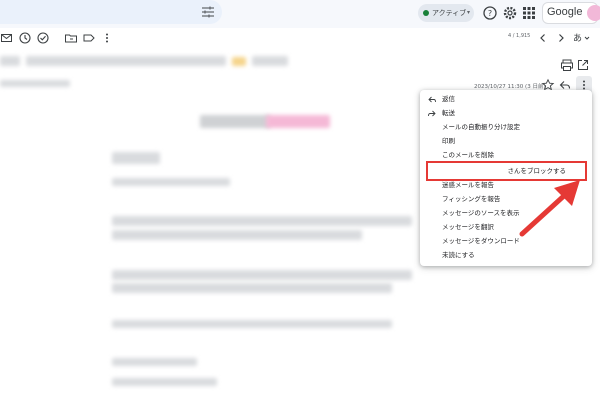 This screenshot has width=600, height=400. I want to click on status-selector: アクティブ ▾, so click(446, 13).